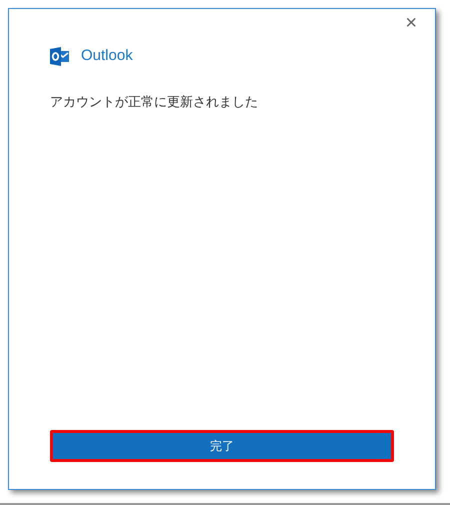 The height and width of the screenshot is (505, 450). What do you see at coordinates (107, 56) in the screenshot?
I see `app-name: Outlook` at bounding box center [107, 56].